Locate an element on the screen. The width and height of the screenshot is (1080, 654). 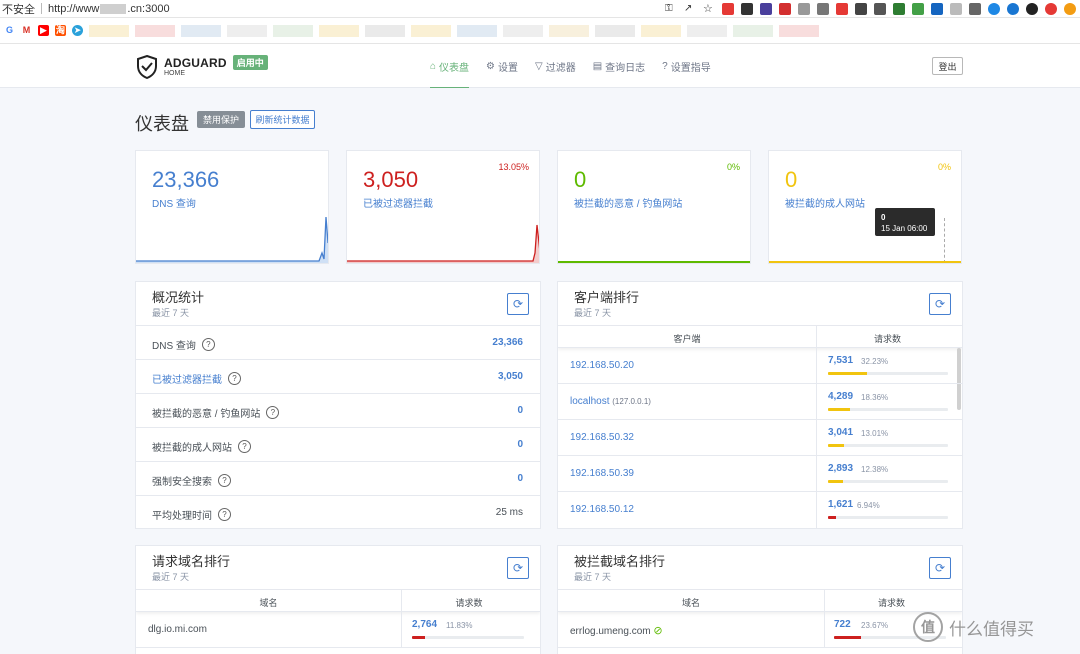
youtube-icon: ▶ is located at coordinates (43, 30).